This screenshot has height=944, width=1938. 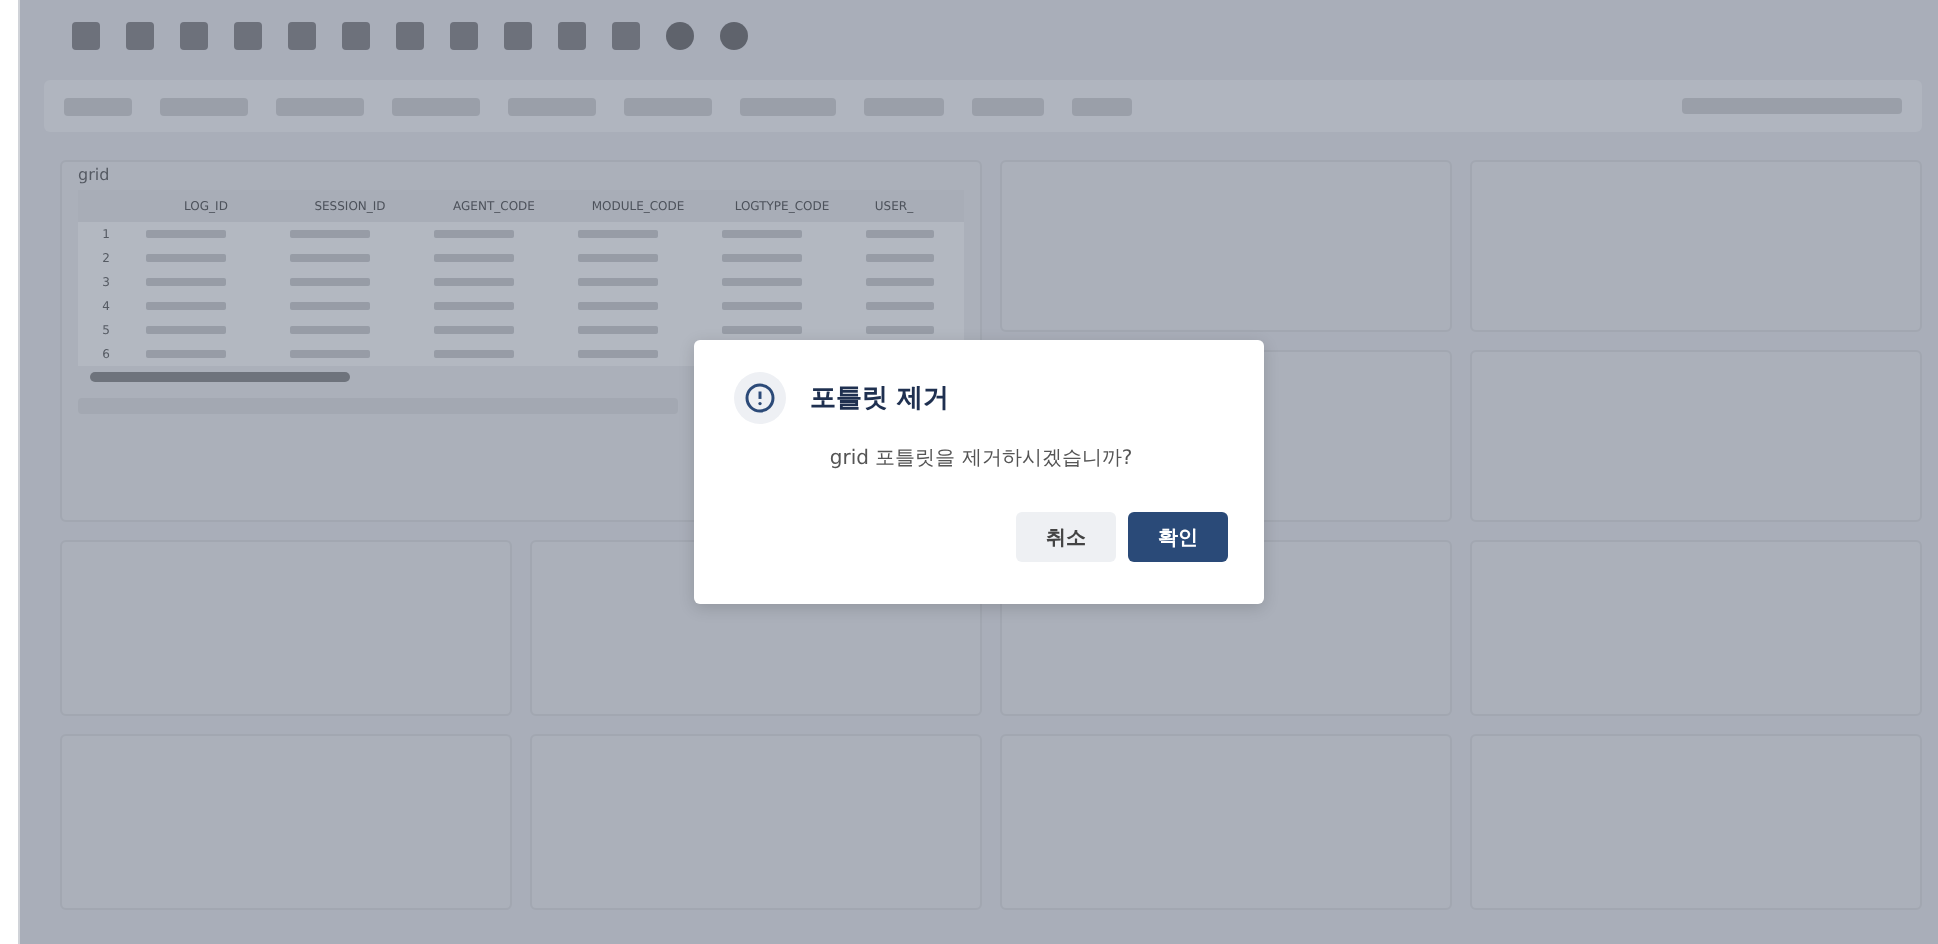 I want to click on dialog-message: grid 포틀릿을 제거하시겠습니까?, so click(x=981, y=459).